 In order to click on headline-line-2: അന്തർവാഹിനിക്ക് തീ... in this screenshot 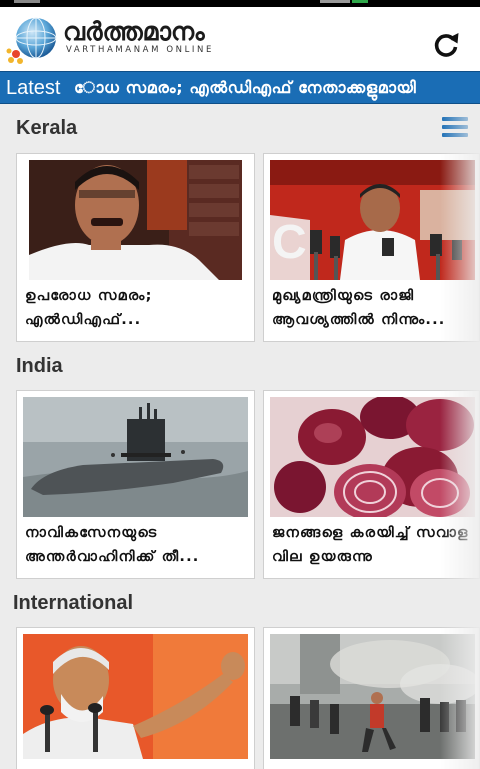, I will do `click(112, 557)`.